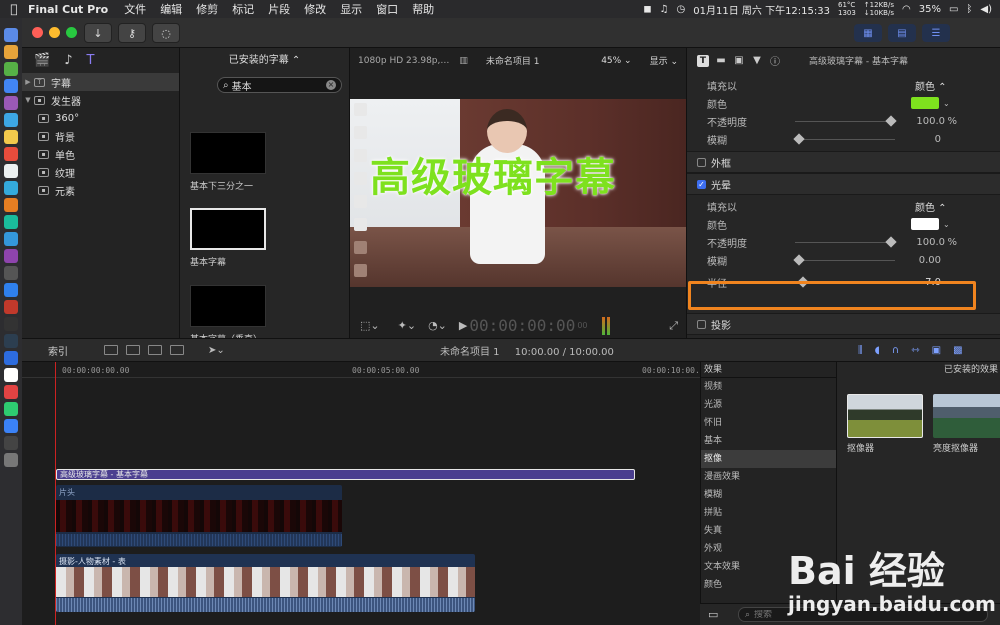 Image resolution: width=1000 pixels, height=625 pixels. Describe the element at coordinates (54, 32) in the screenshot. I see `minimize-button` at that location.